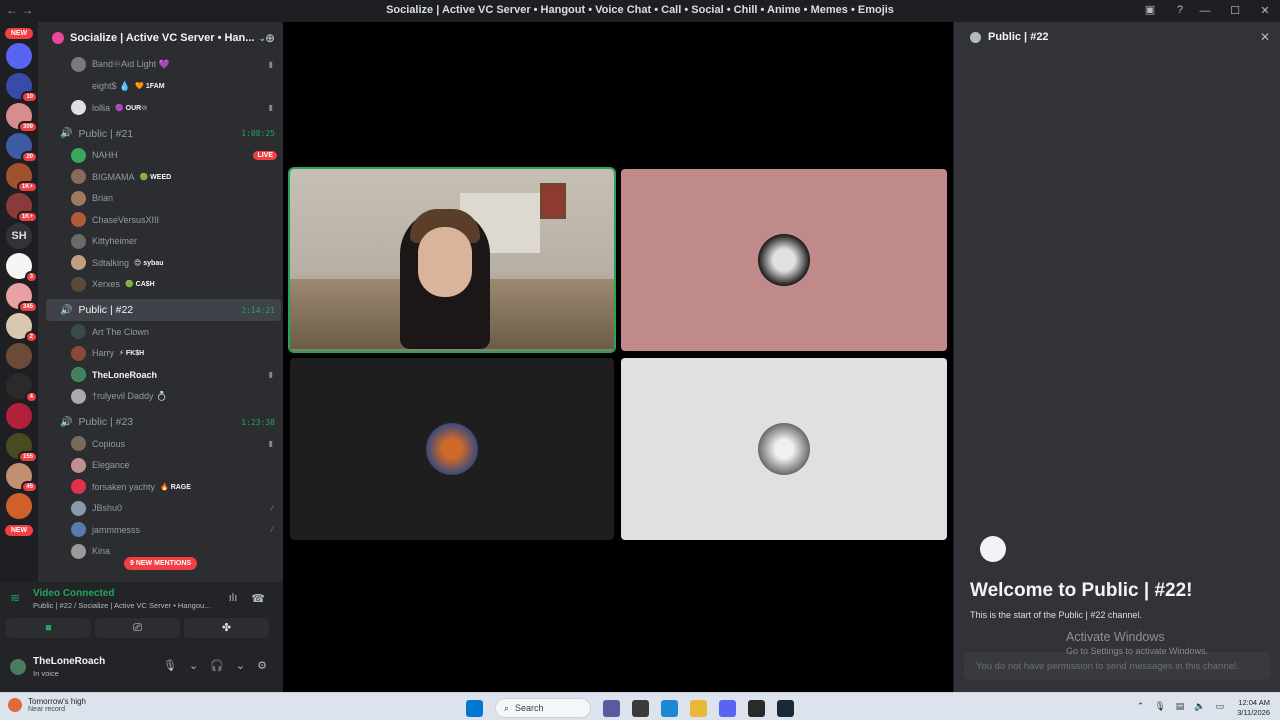  Describe the element at coordinates (1219, 706) in the screenshot. I see `battery-icon: ▭` at that location.